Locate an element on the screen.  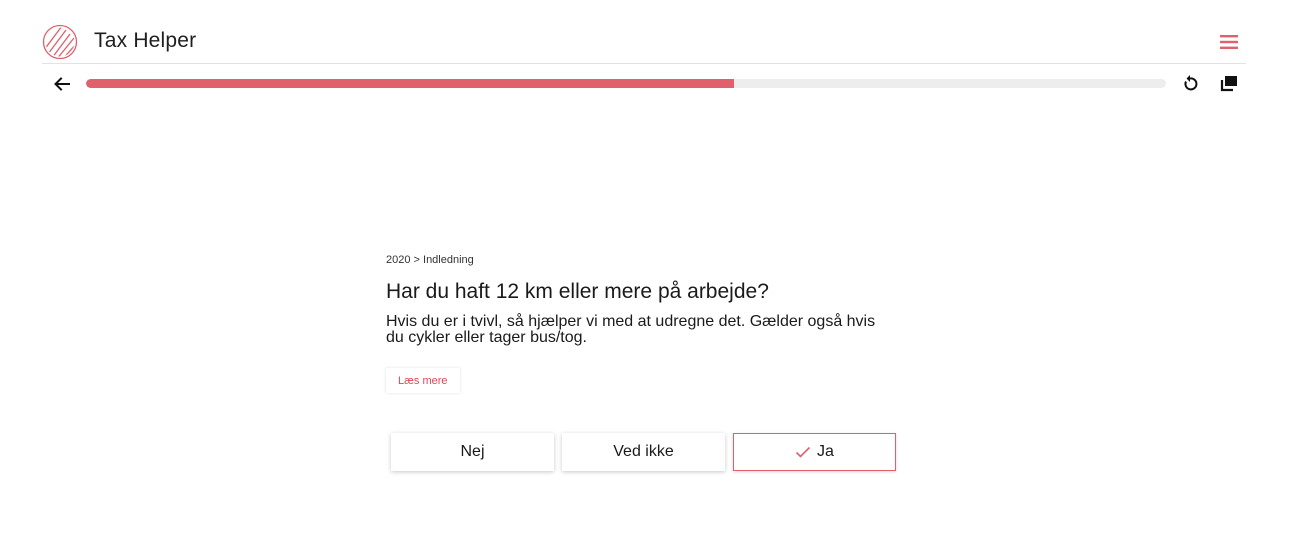
progress-bar is located at coordinates (626, 83).